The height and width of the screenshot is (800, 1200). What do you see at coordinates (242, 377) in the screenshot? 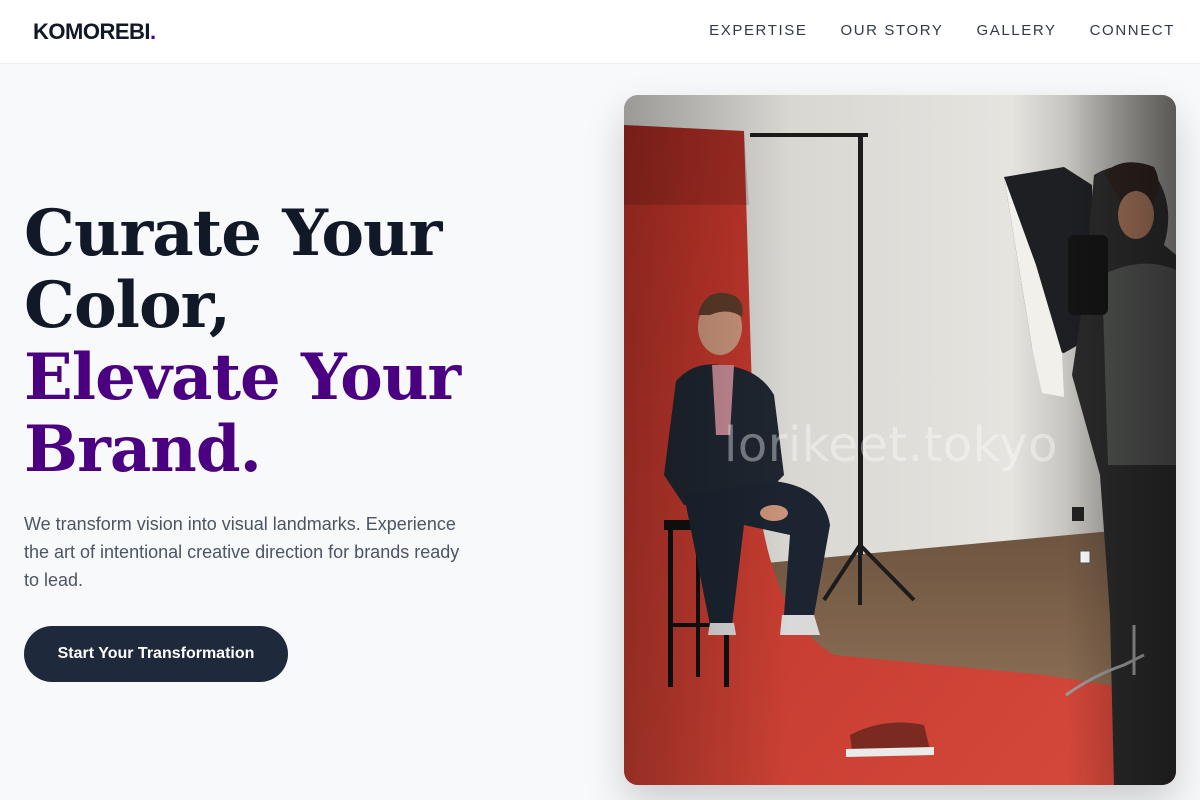
I see `headline-line-3: Elevate Your` at bounding box center [242, 377].